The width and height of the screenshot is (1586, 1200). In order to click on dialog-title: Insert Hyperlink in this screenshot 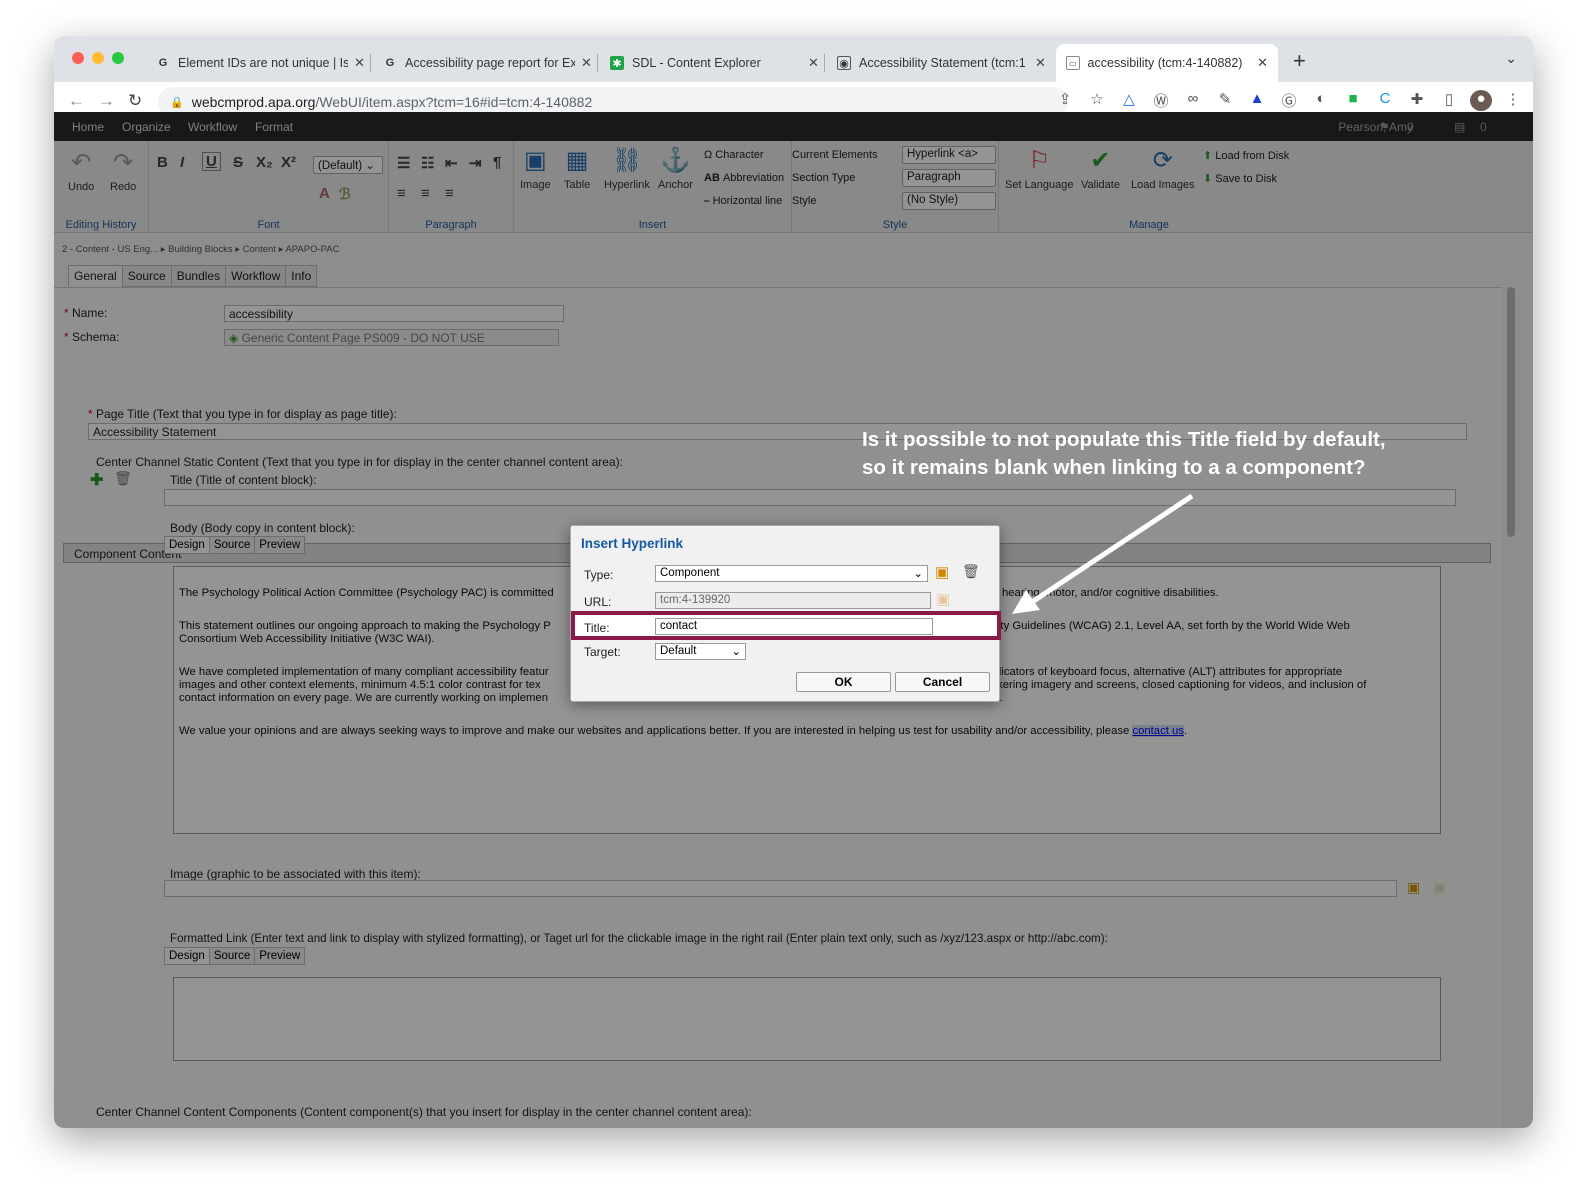, I will do `click(632, 543)`.